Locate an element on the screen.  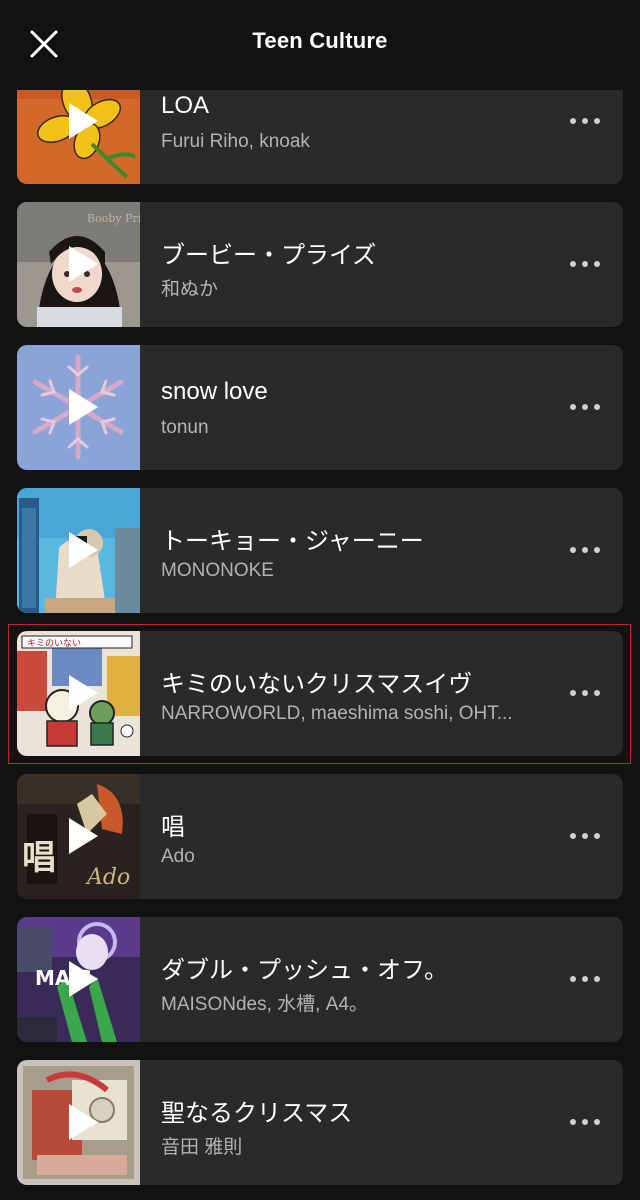
track-meta: 聖なるクリスマス 音田 雅則 is located at coordinates (356, 1122).